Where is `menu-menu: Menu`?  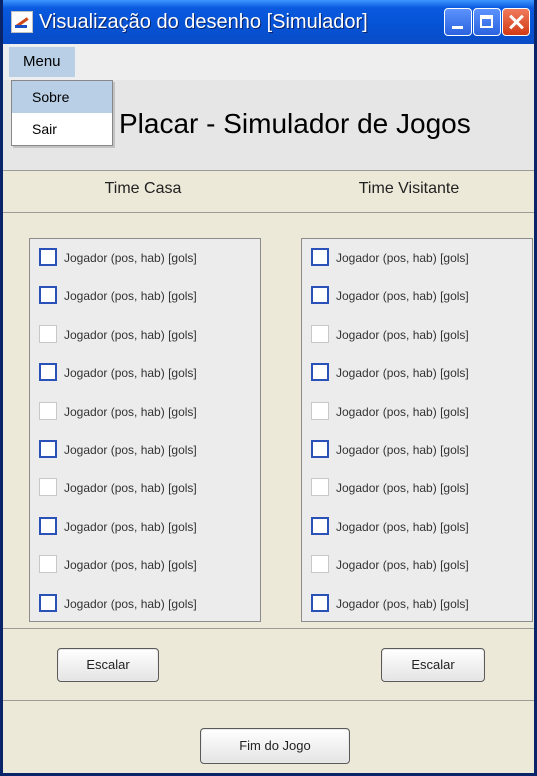 menu-menu: Menu is located at coordinates (42, 62).